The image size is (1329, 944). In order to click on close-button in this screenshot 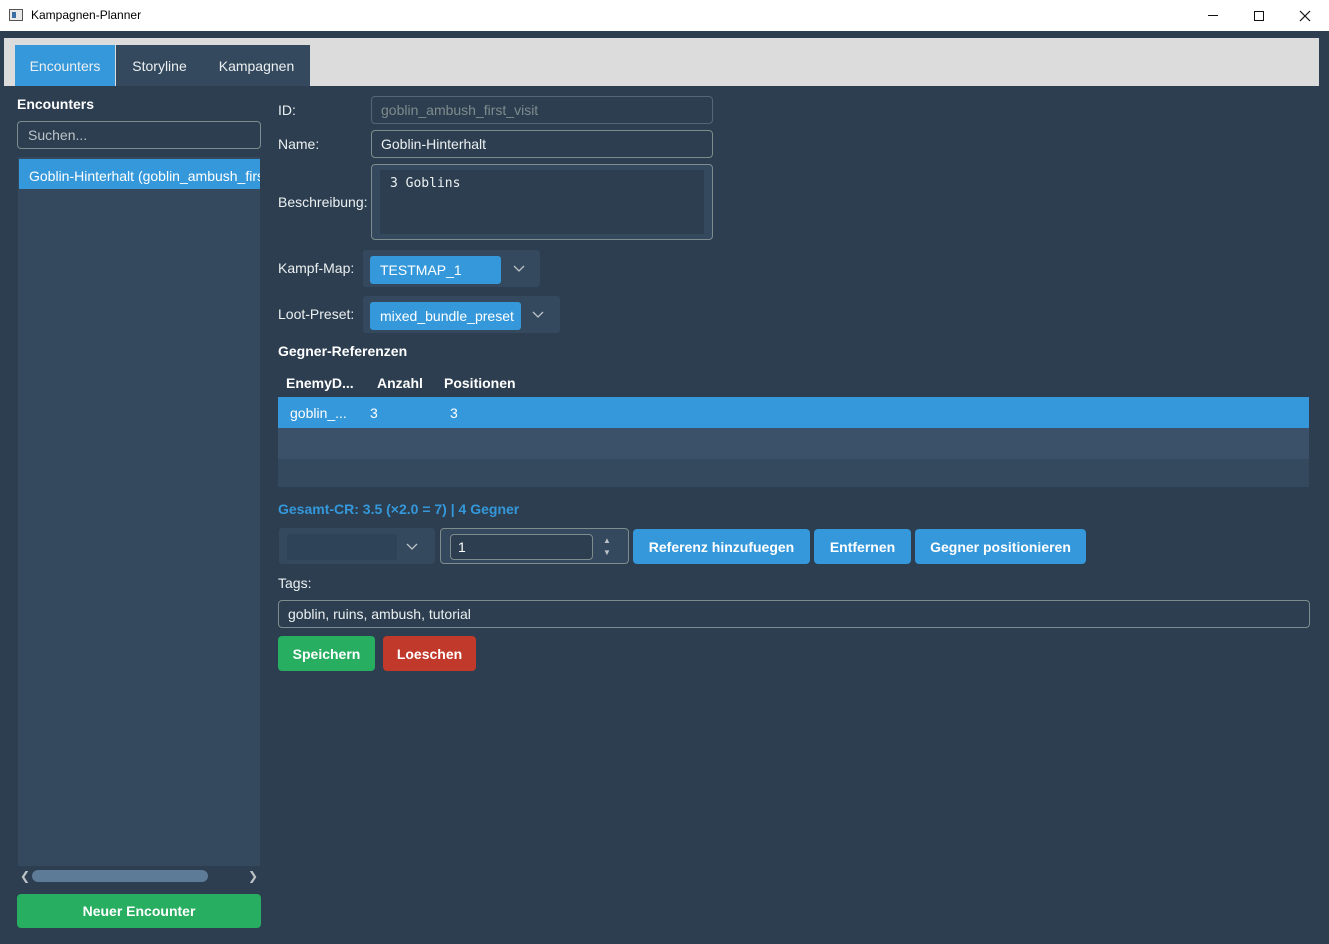, I will do `click(1305, 15)`.